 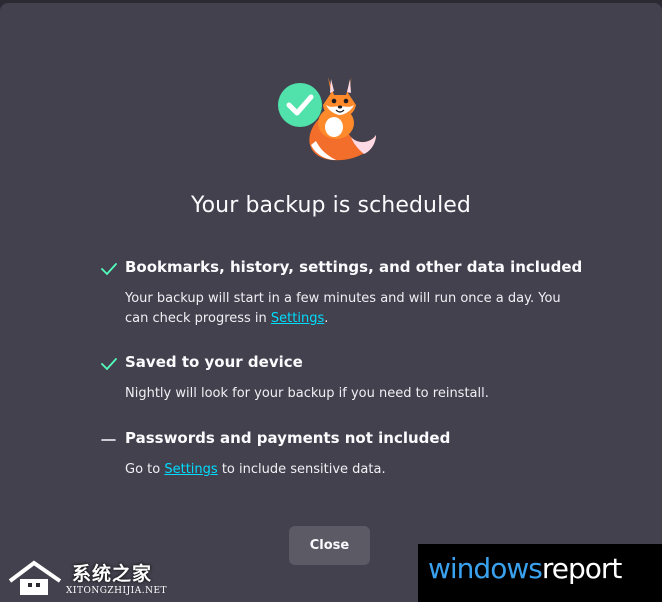 I want to click on house-logo-icon, so click(x=35, y=577).